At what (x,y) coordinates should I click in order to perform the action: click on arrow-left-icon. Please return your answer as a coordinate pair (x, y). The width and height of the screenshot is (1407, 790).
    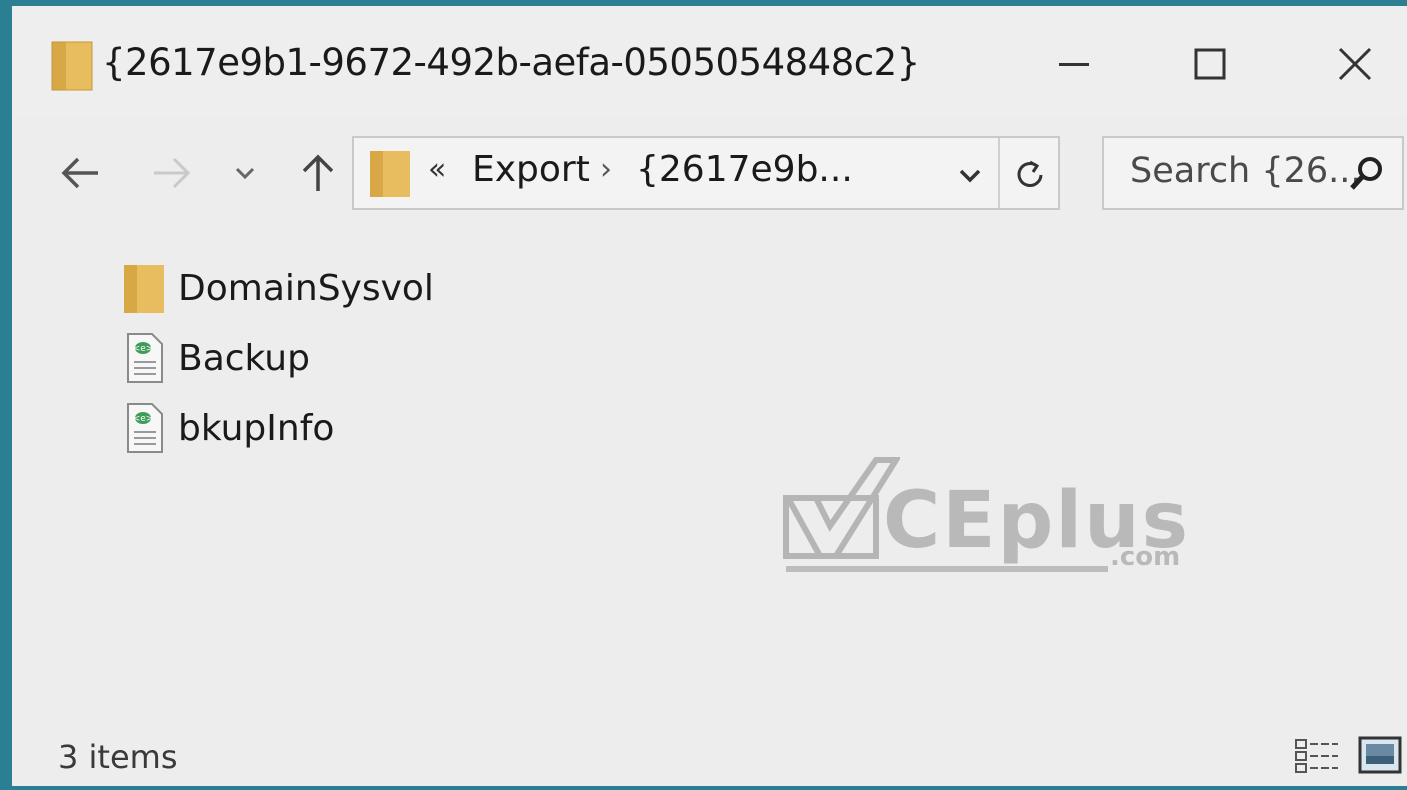
    Looking at the image, I should click on (79, 173).